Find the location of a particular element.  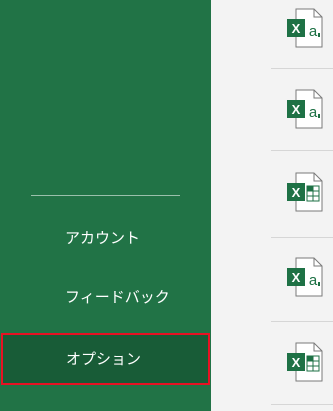

nav-divider is located at coordinates (105, 195).